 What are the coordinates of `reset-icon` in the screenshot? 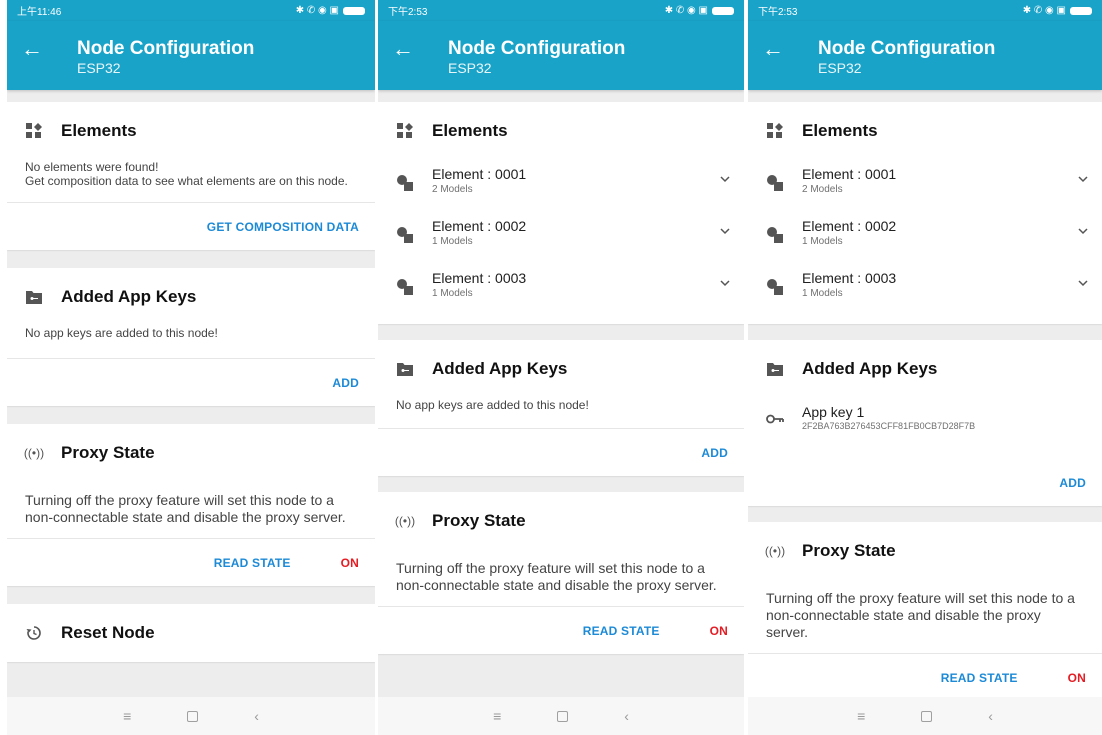 It's located at (34, 633).